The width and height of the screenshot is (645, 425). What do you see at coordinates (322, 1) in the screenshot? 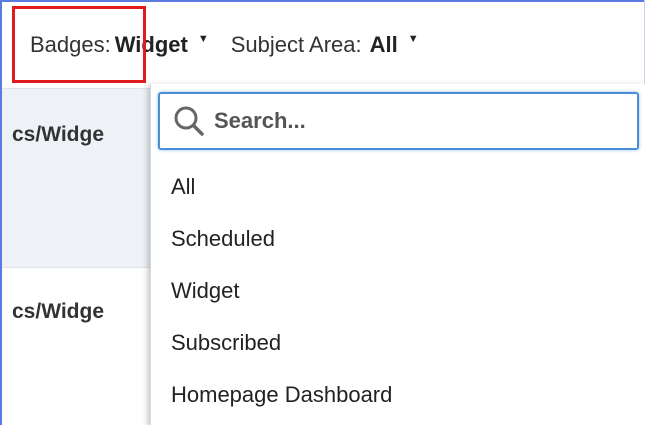
I see `frame-border-top` at bounding box center [322, 1].